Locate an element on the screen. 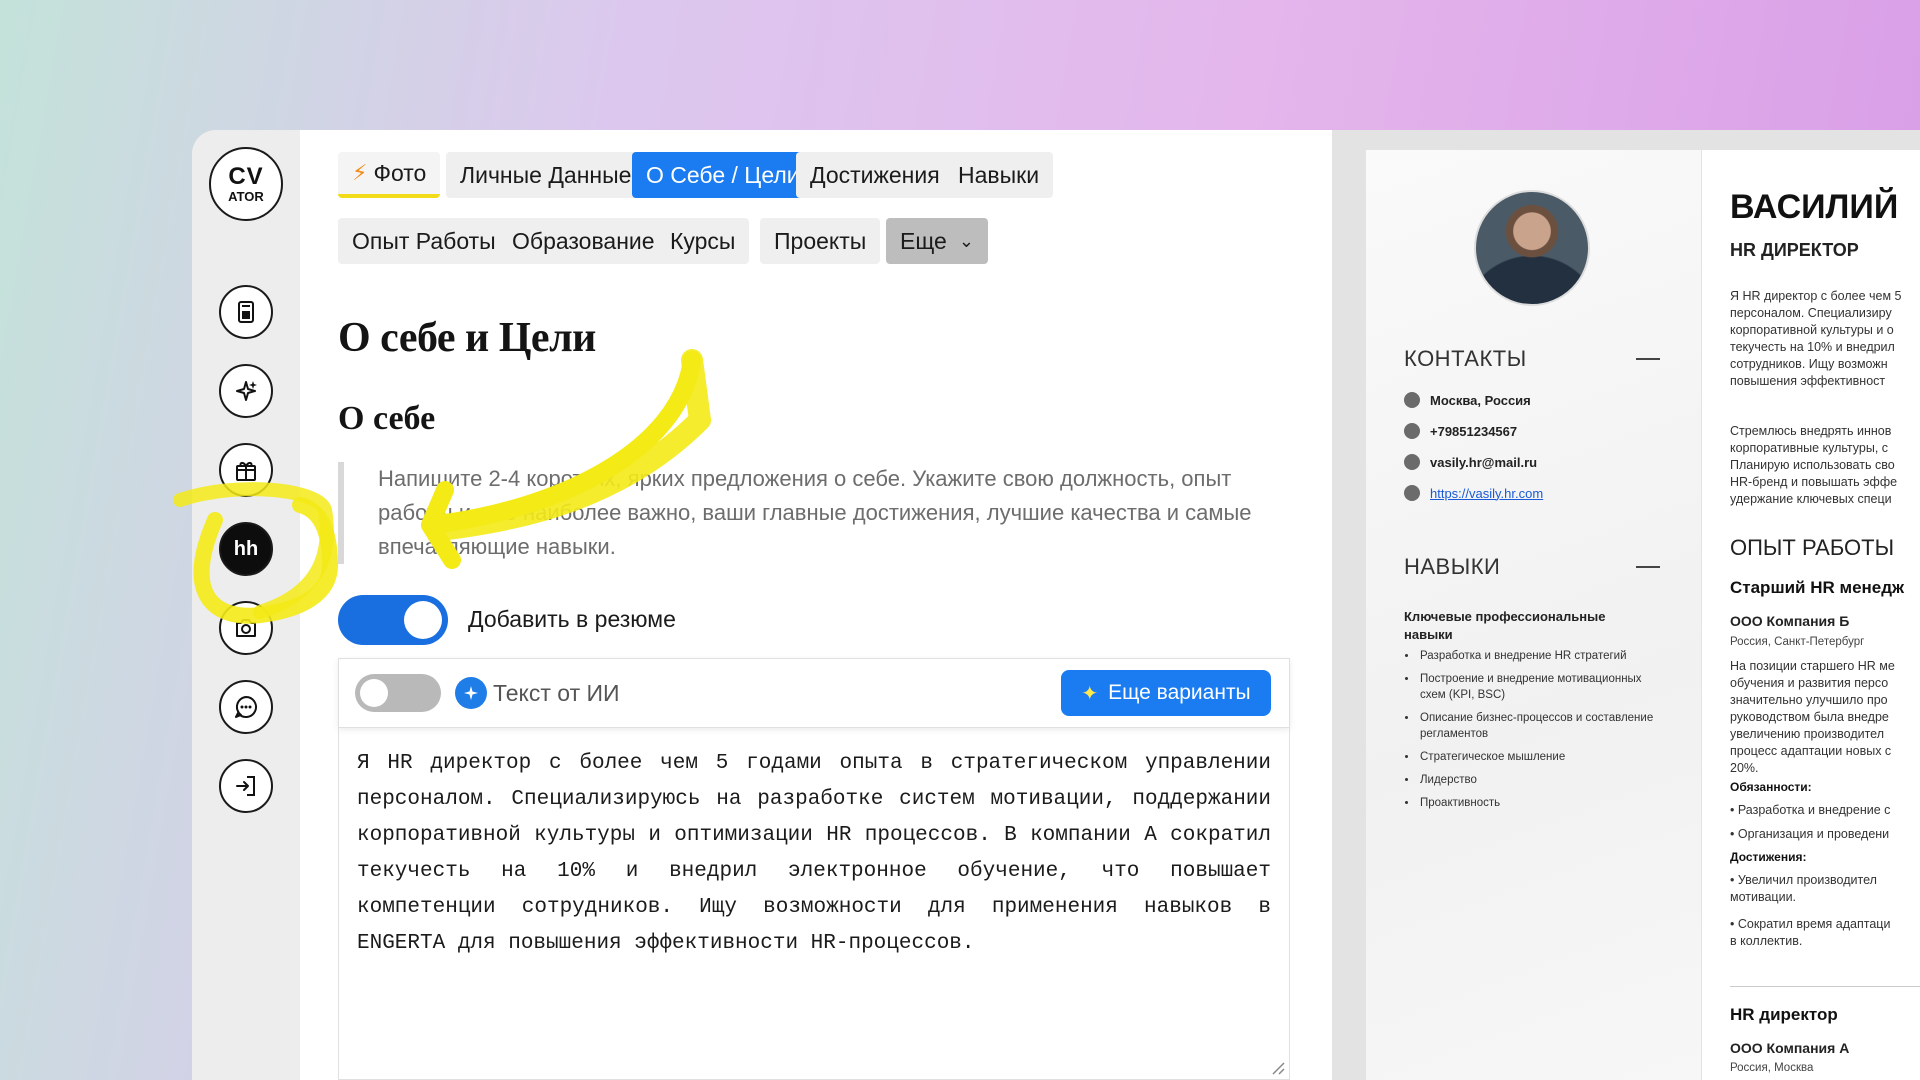 The height and width of the screenshot is (1080, 1920). achievement-text: Сократил время адаптаци в коллектив. is located at coordinates (1810, 932).